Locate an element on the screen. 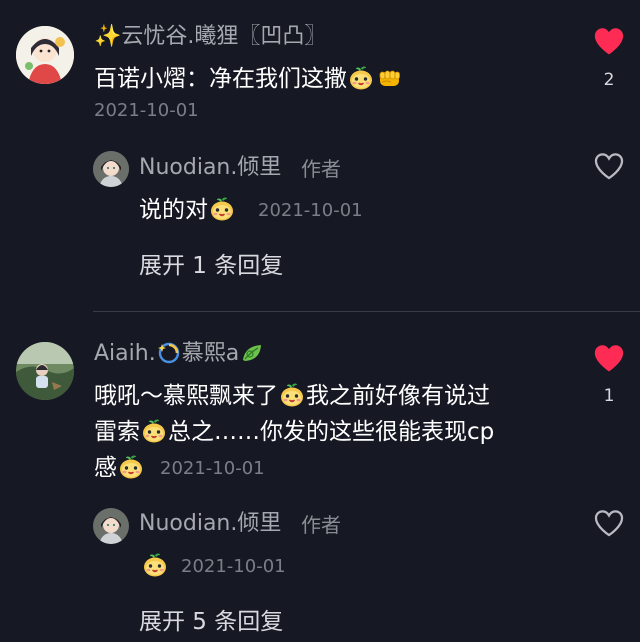 The width and height of the screenshot is (640, 642). comment-text-segment: 我之前好像有说过 is located at coordinates (398, 396).